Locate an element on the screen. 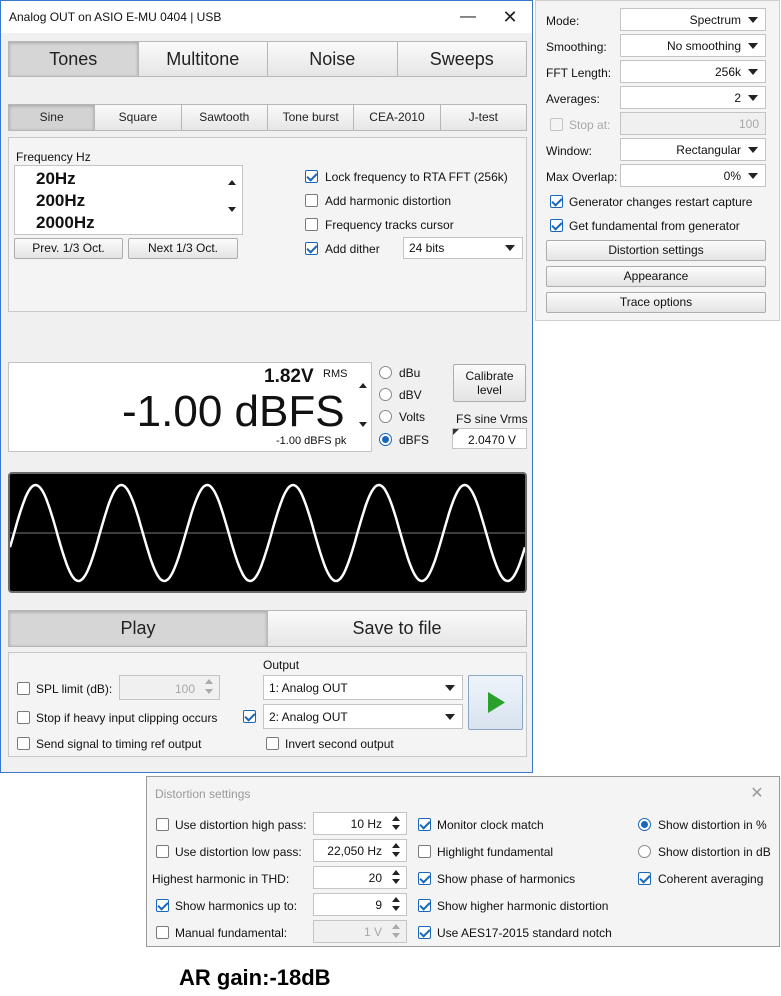 The width and height of the screenshot is (781, 996). unit-volts-radio is located at coordinates (385, 416).